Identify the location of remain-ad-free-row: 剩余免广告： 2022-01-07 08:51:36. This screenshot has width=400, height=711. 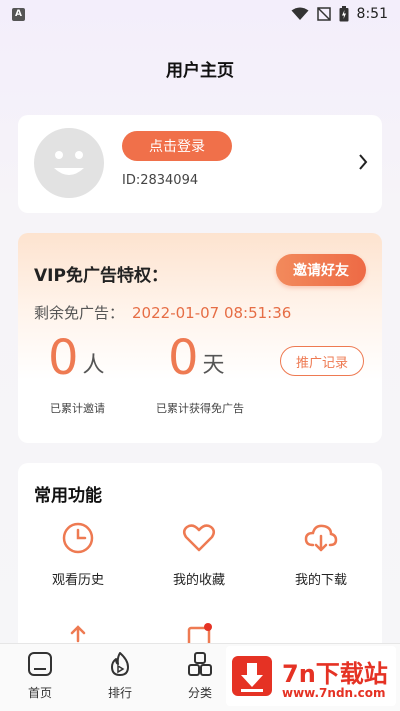
(162, 312).